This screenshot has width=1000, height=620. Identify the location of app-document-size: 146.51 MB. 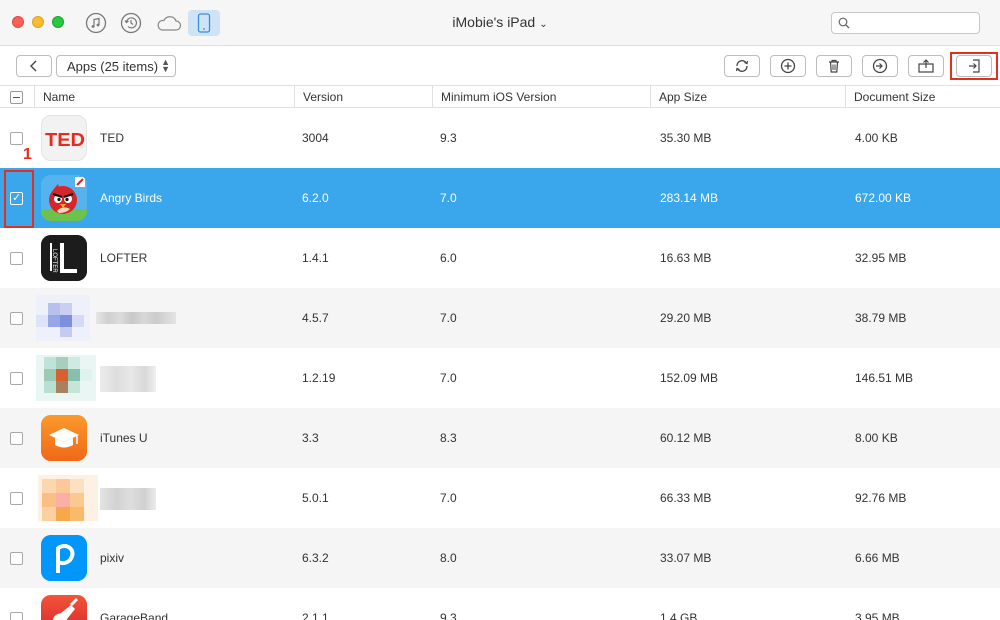
(884, 378).